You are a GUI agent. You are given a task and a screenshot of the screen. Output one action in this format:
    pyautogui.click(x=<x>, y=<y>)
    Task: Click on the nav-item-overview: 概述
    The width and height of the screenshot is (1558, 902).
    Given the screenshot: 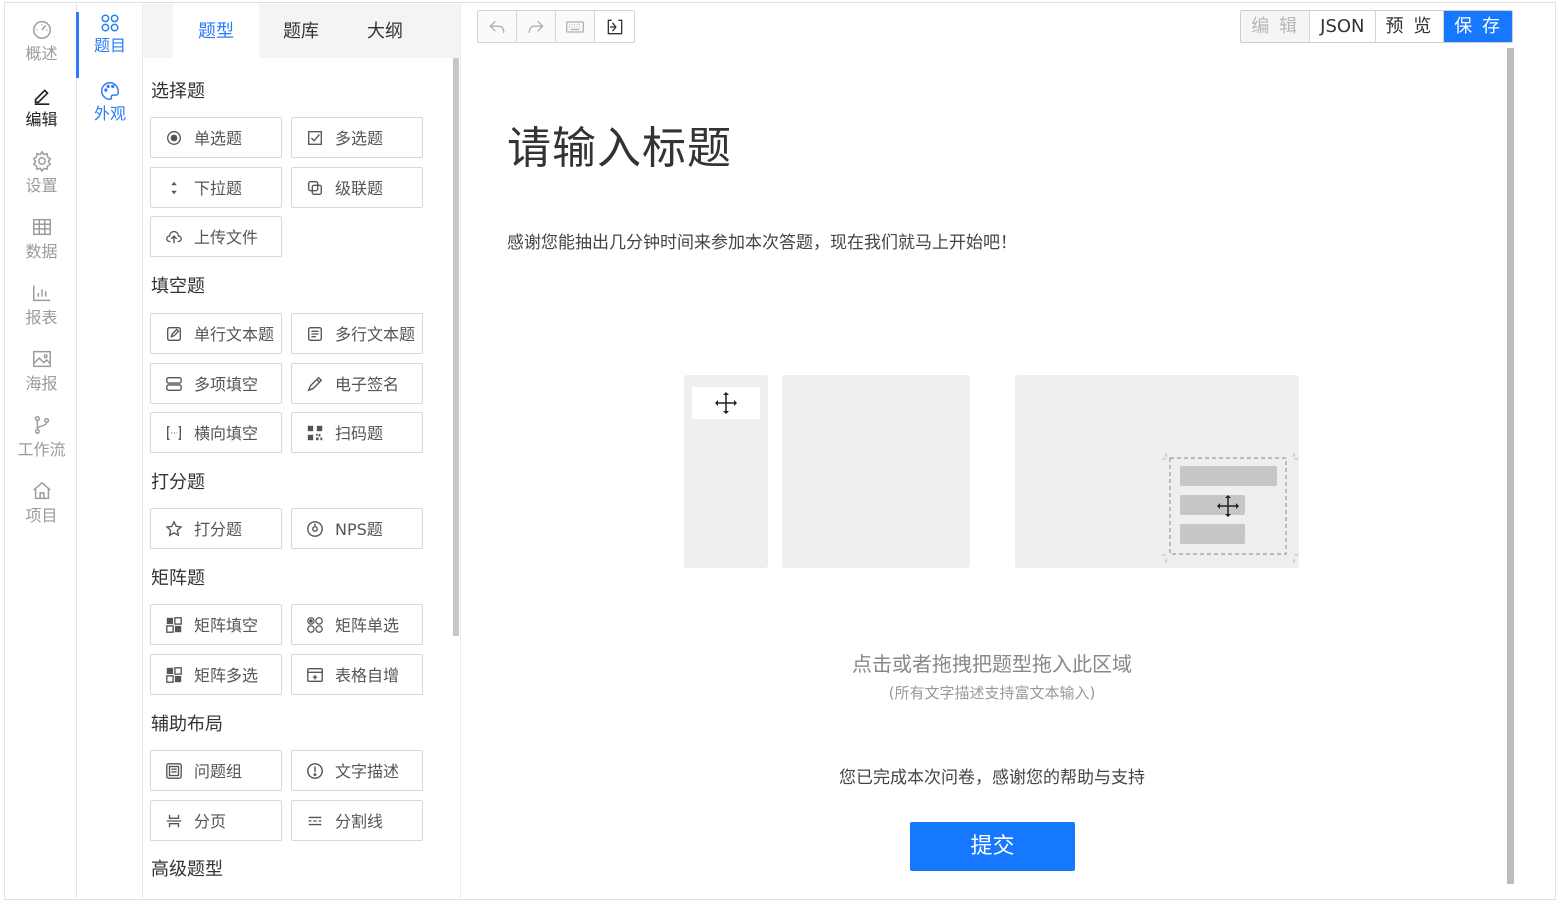 What is the action you would take?
    pyautogui.click(x=41, y=49)
    